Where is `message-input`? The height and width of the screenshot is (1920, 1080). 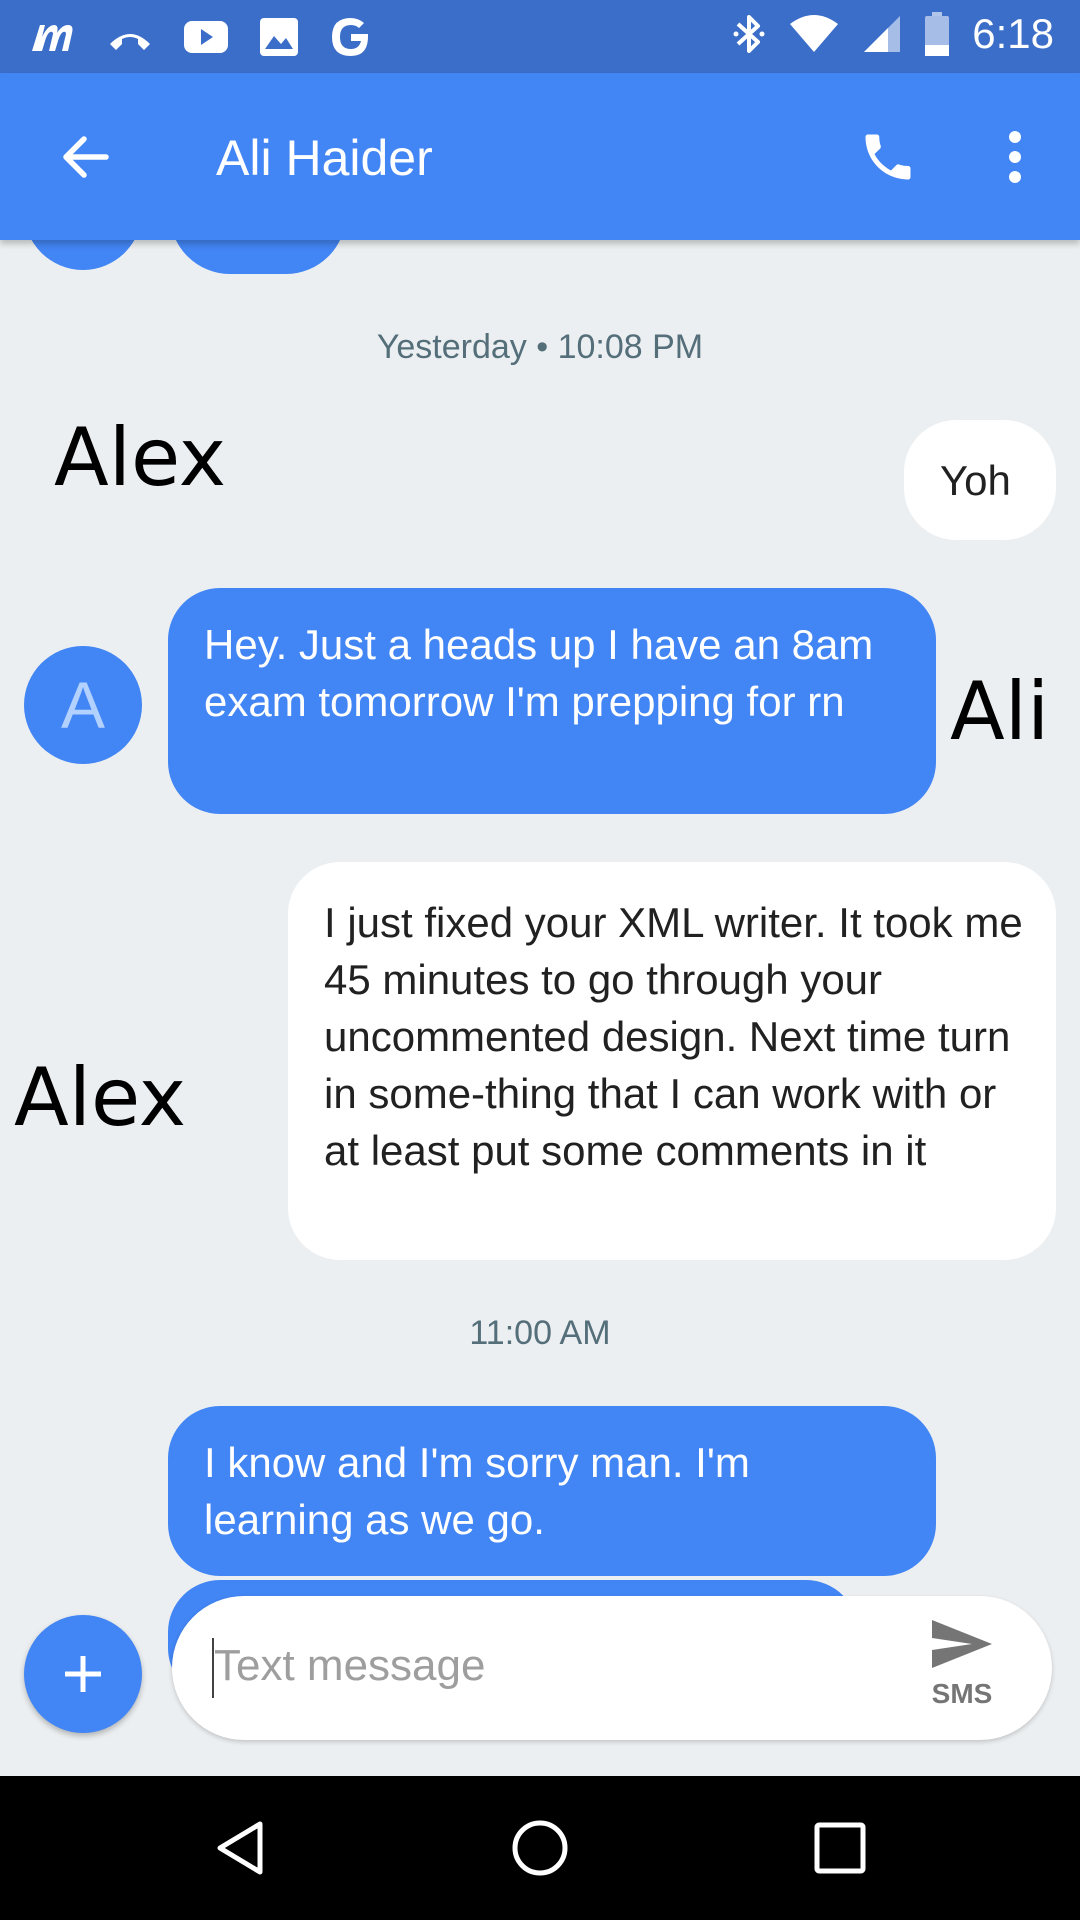 message-input is located at coordinates (564, 1666).